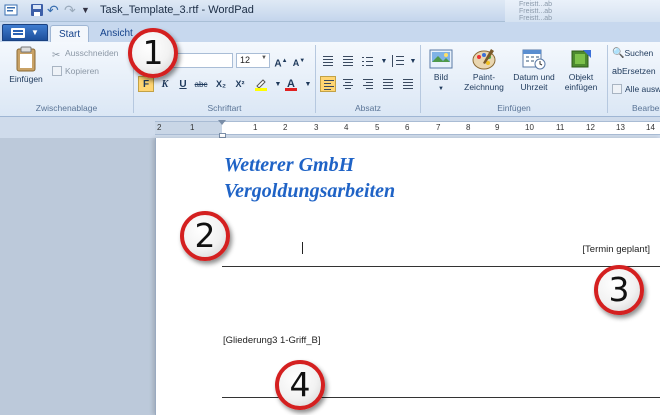 This screenshot has width=660, height=415. Describe the element at coordinates (468, 127) in the screenshot. I see `ruler-number: 8` at that location.